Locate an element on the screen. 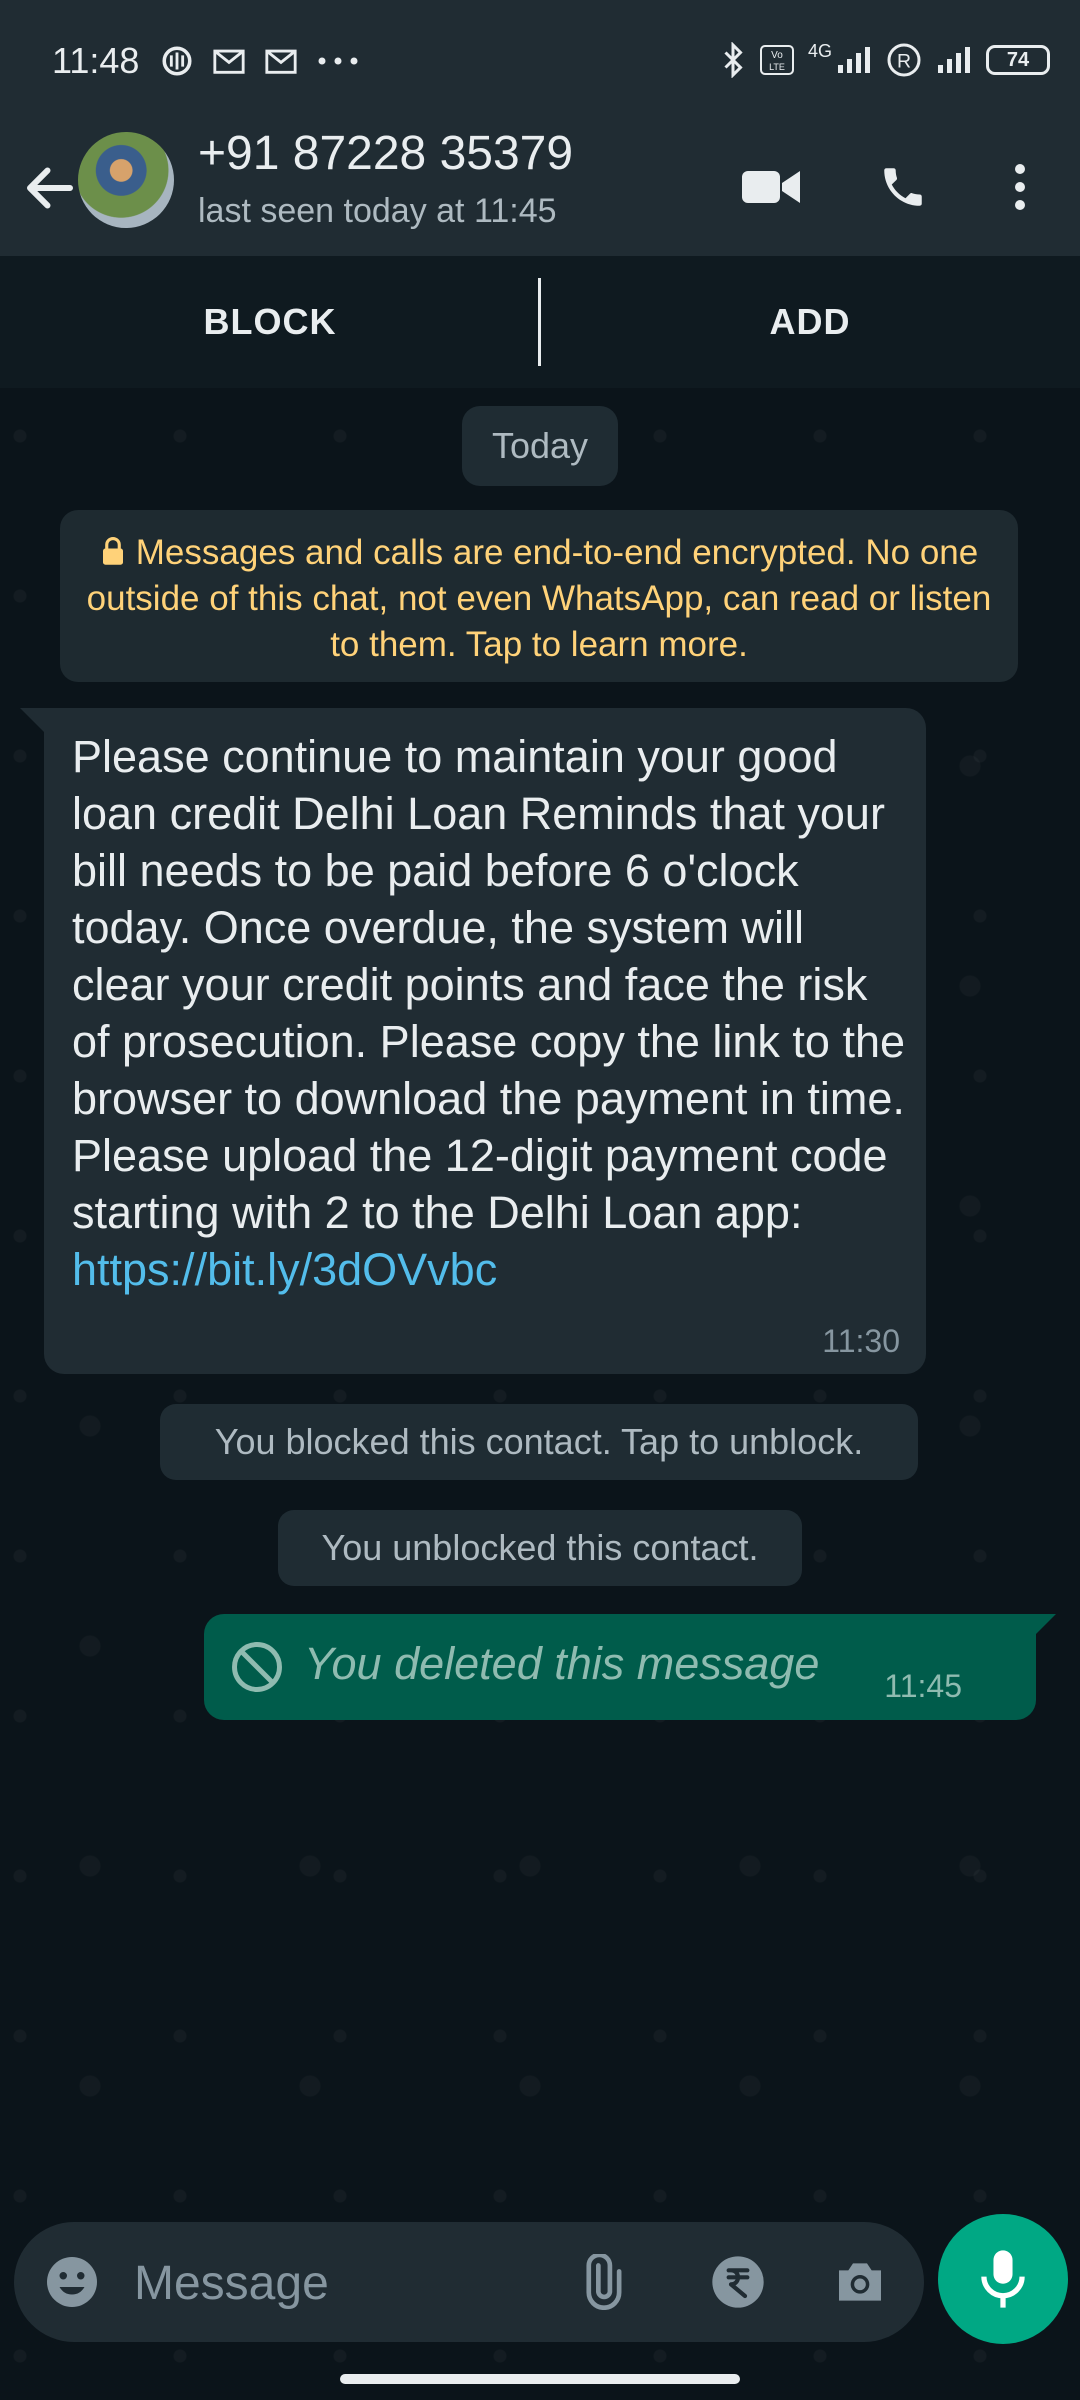  payment-button is located at coordinates (738, 2282).